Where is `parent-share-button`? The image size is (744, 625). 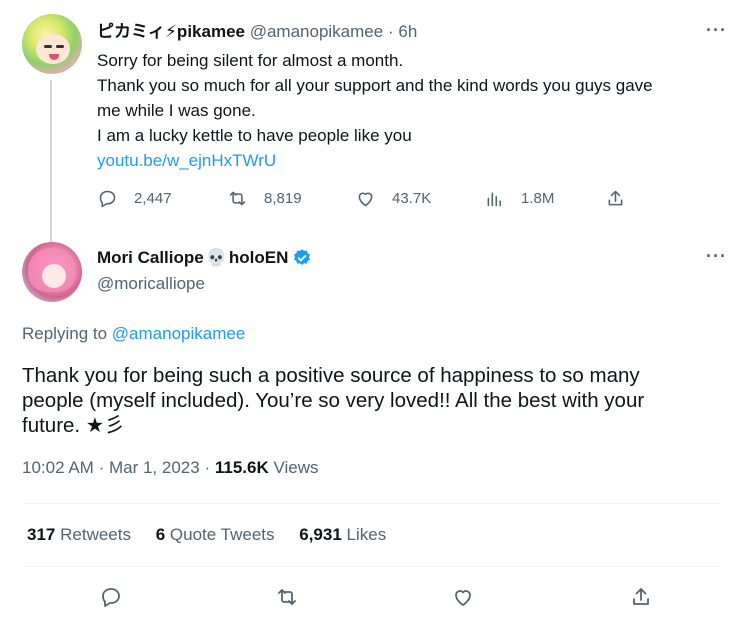
parent-share-button is located at coordinates (615, 198).